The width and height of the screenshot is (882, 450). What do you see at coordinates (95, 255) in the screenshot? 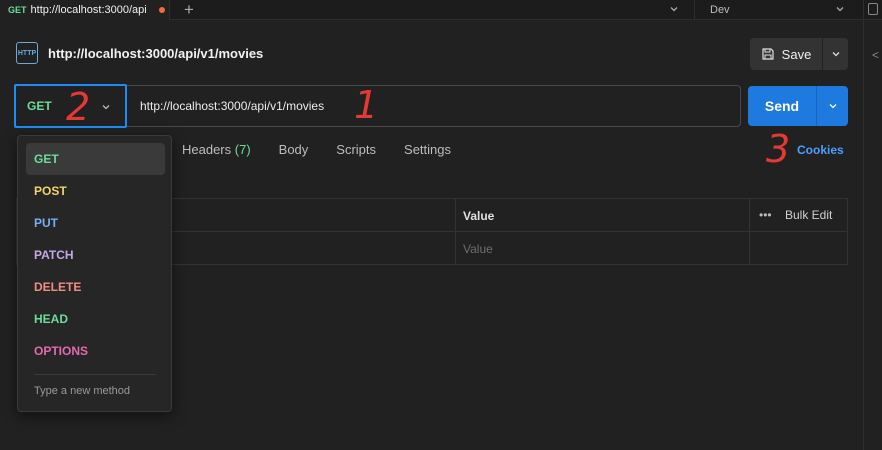
I see `method-option-patch: PATCH` at bounding box center [95, 255].